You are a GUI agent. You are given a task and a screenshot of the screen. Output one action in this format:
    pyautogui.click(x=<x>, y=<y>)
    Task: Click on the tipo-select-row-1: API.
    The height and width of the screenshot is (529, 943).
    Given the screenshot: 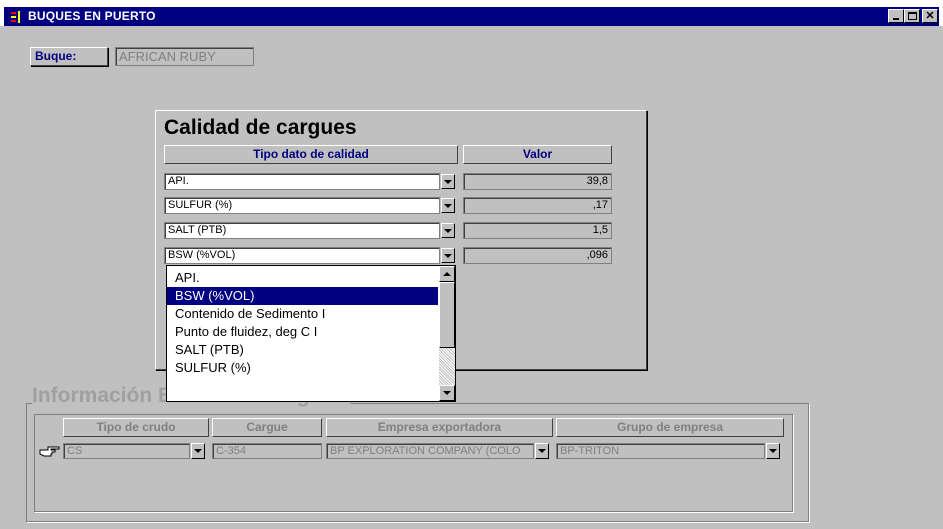 What is the action you would take?
    pyautogui.click(x=302, y=181)
    